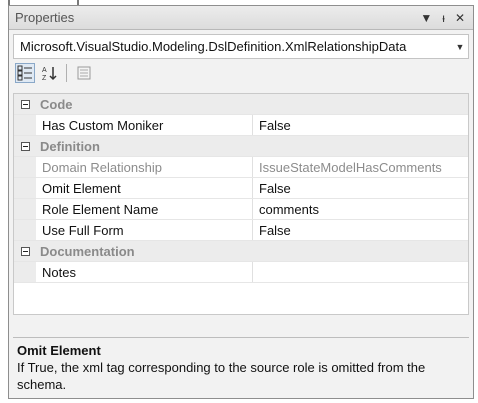  What do you see at coordinates (241, 104) in the screenshot?
I see `category-row-code: Code` at bounding box center [241, 104].